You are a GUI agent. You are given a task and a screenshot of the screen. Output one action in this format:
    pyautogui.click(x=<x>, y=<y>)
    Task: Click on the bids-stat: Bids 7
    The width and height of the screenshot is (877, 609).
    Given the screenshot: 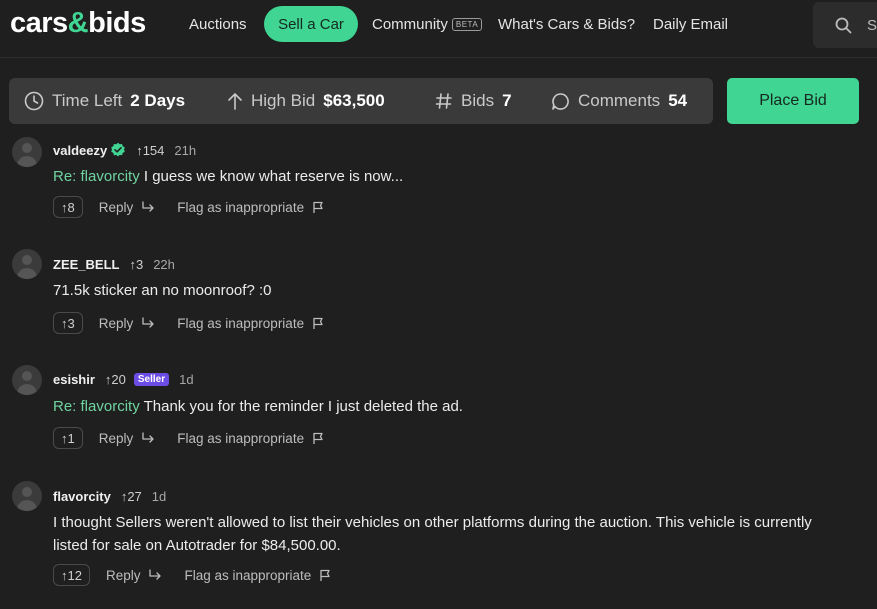 What is the action you would take?
    pyautogui.click(x=473, y=101)
    